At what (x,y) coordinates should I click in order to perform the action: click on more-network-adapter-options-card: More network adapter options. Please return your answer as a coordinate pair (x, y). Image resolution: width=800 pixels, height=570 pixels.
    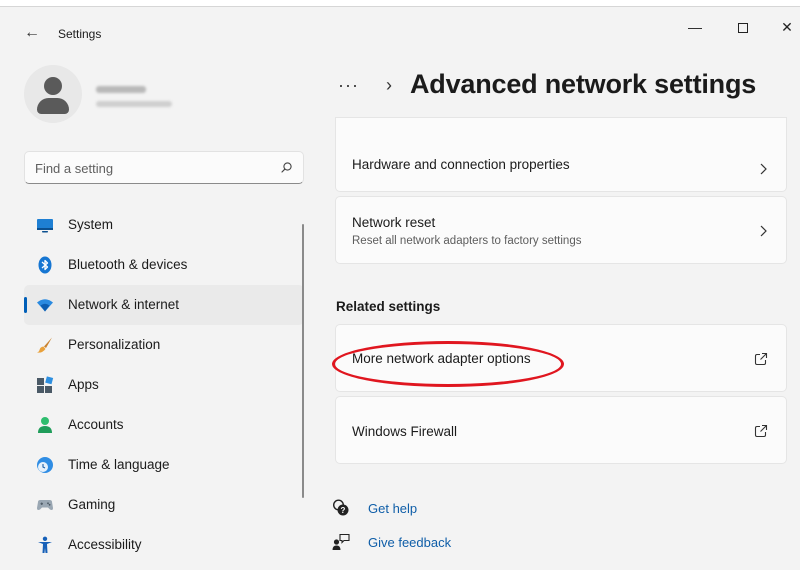
    Looking at the image, I should click on (561, 358).